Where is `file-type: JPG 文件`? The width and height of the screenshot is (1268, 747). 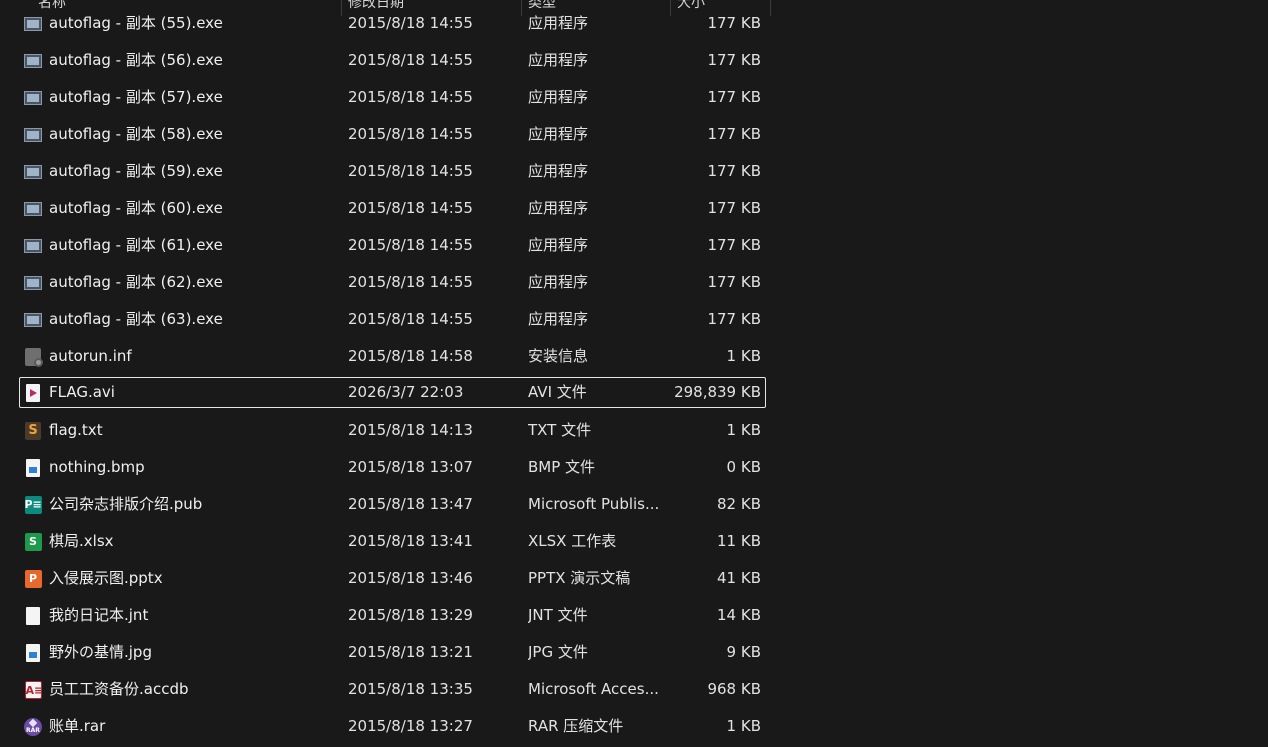
file-type: JPG 文件 is located at coordinates (558, 652).